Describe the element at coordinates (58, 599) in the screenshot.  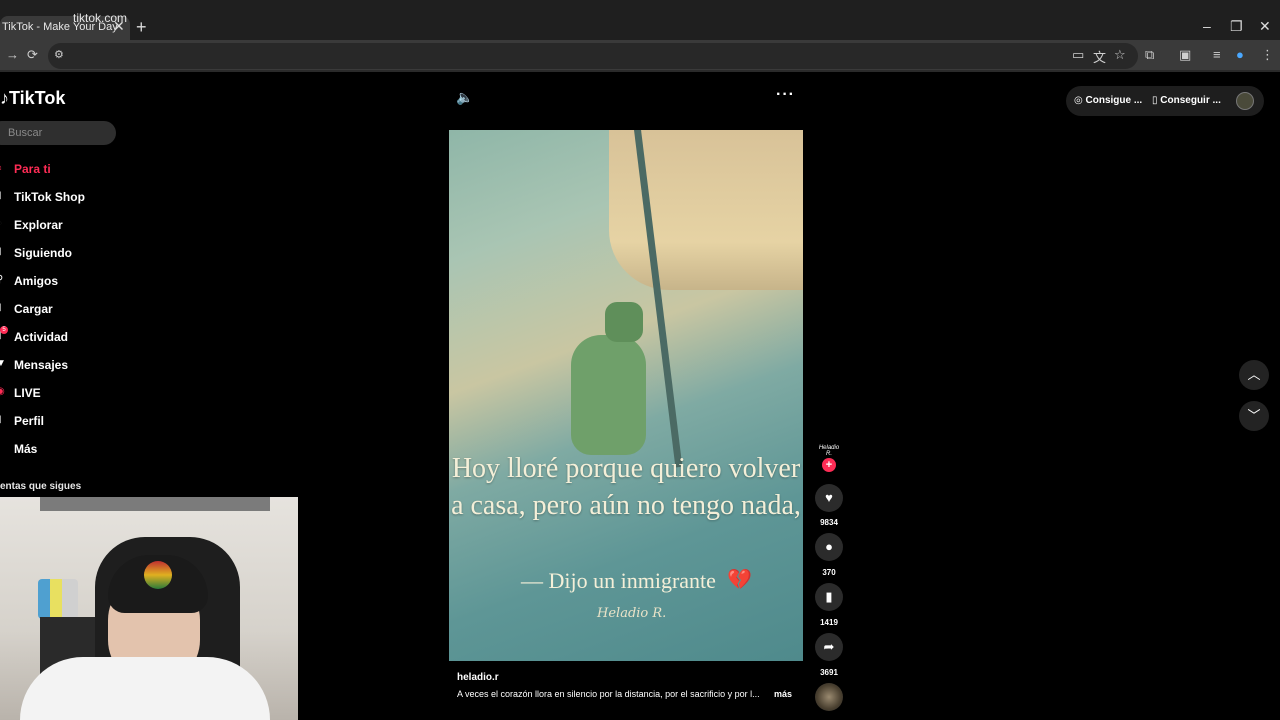
I see `webcam-bottles` at that location.